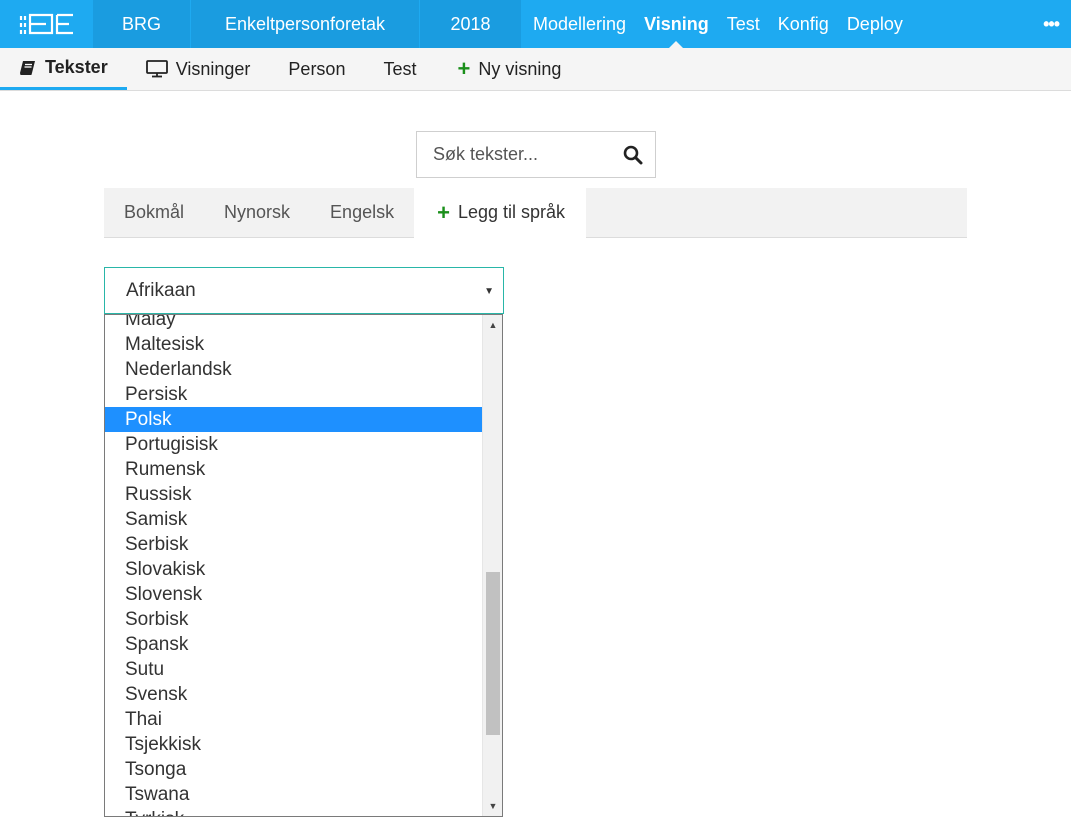  I want to click on dropdown-option: Sorbisk, so click(293, 619).